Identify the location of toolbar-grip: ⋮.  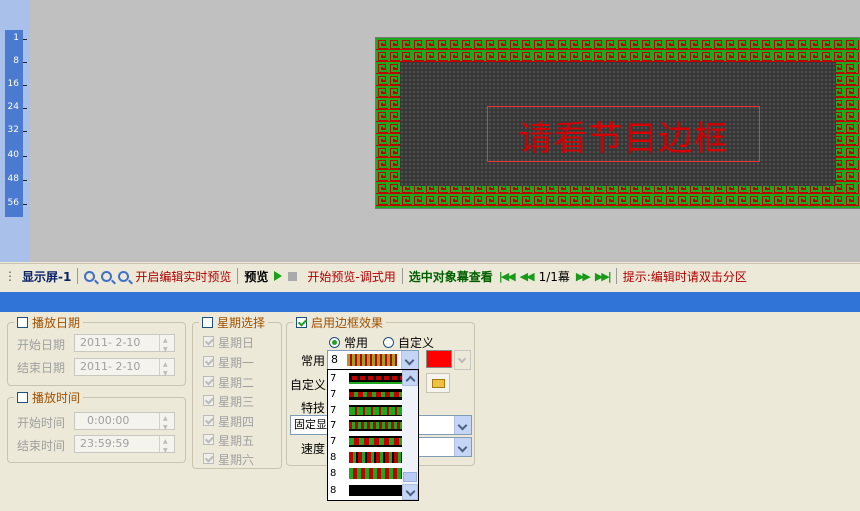
(10, 276).